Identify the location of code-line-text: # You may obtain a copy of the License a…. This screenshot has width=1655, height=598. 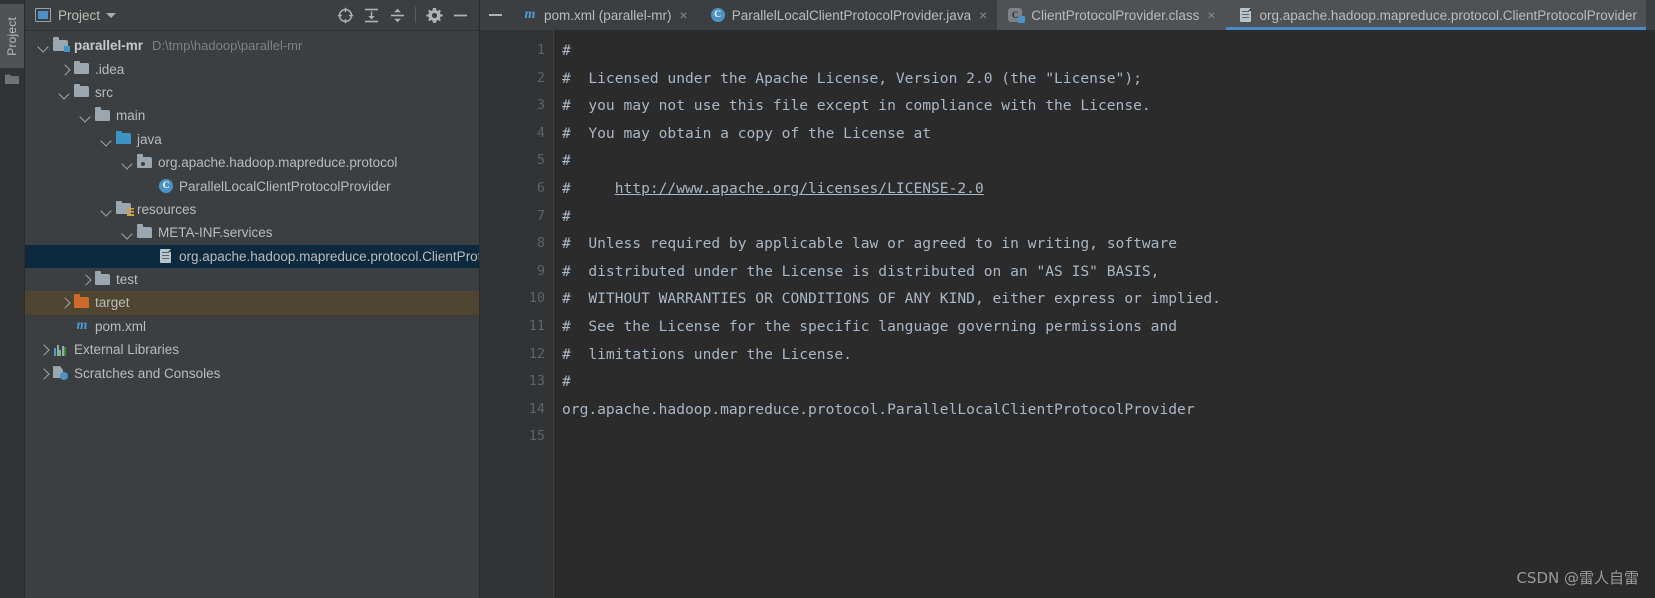
(747, 133).